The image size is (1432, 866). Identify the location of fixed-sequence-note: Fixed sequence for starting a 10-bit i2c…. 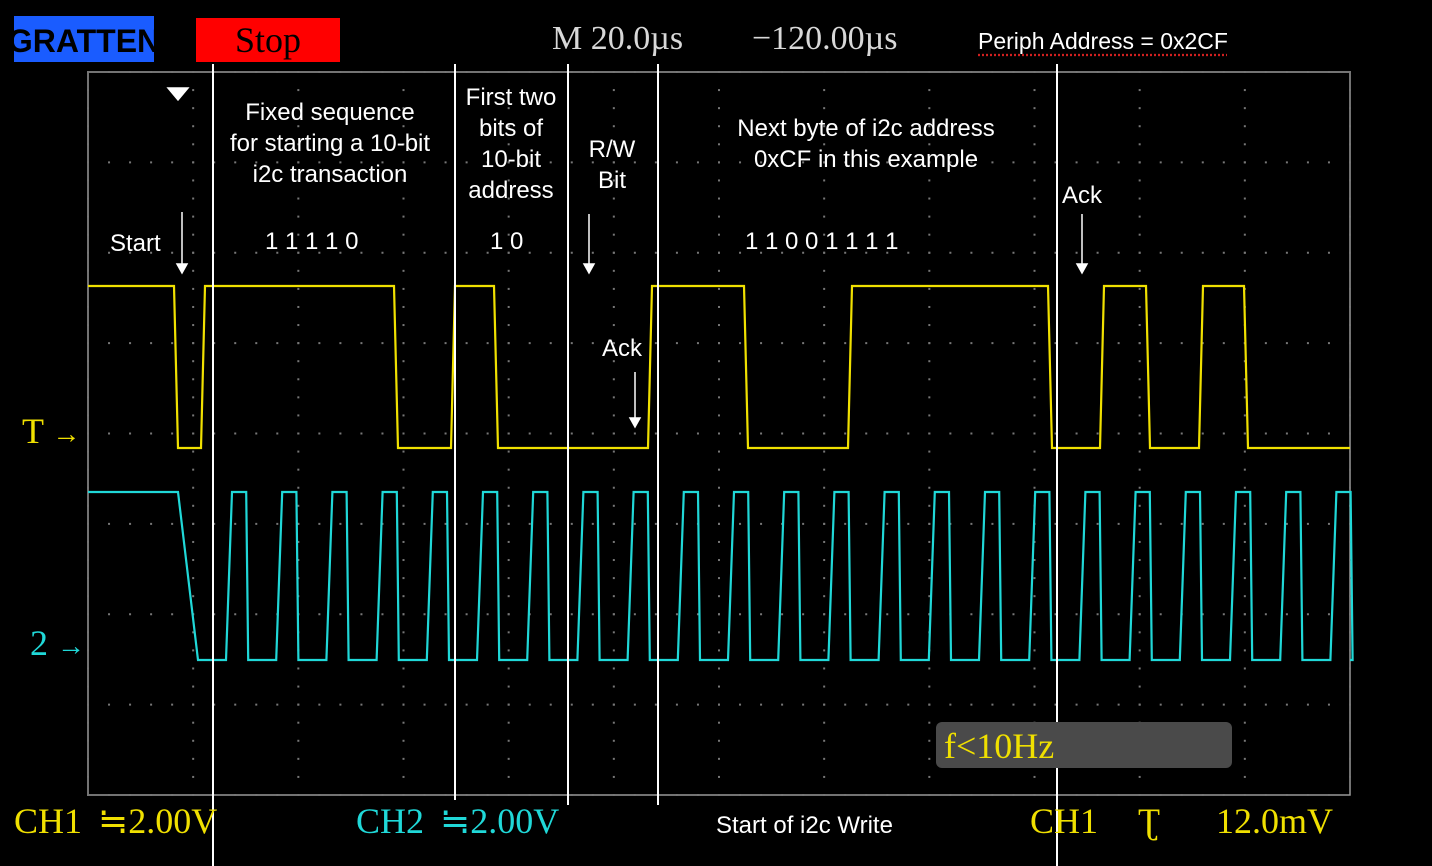
(330, 143).